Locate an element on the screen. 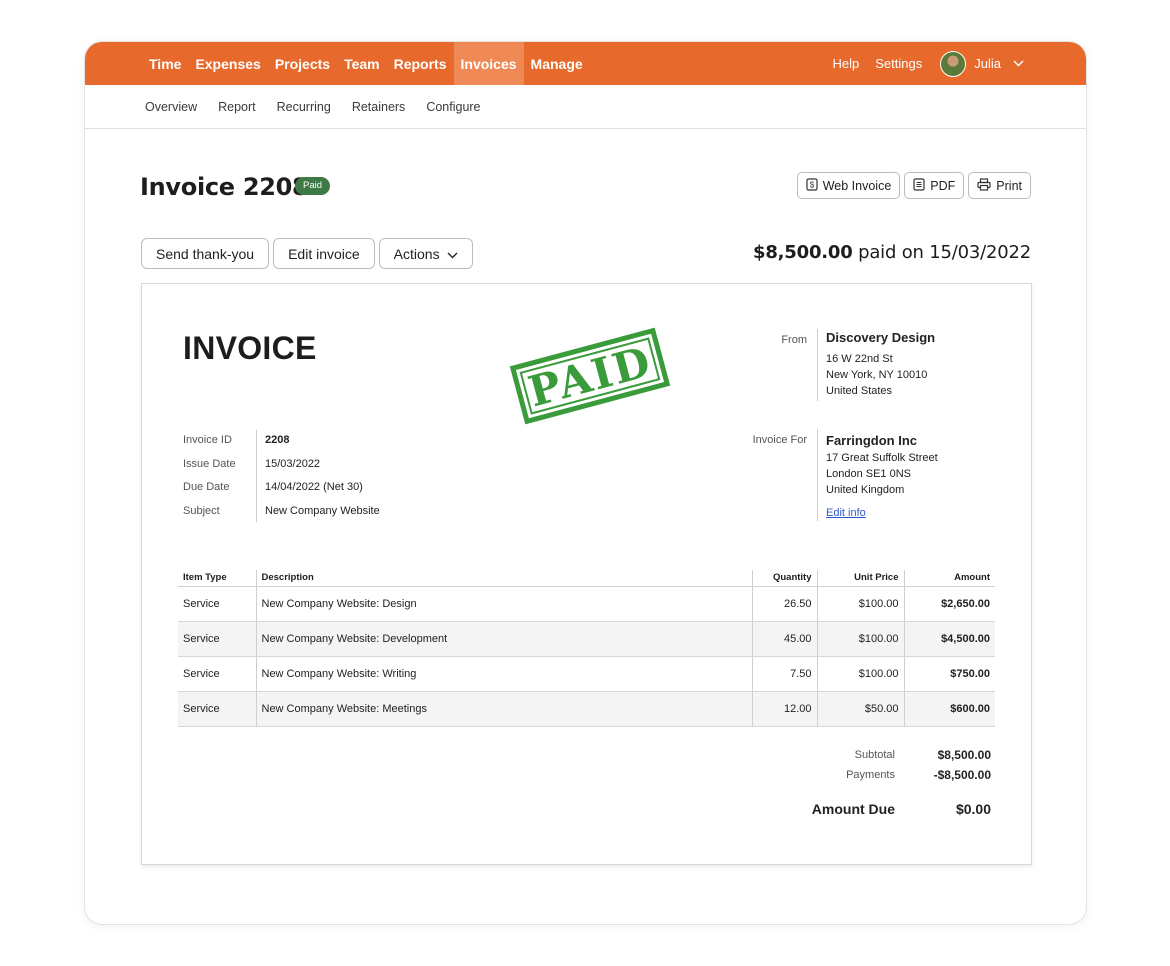 This screenshot has height=966, width=1170. avatar is located at coordinates (953, 63).